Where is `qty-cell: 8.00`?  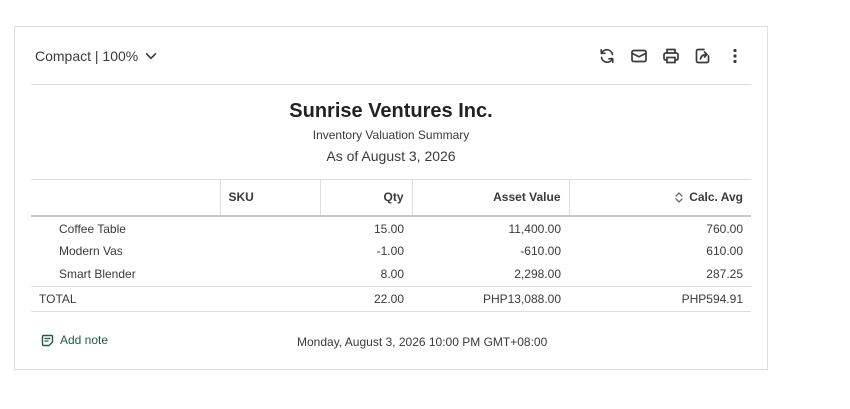 qty-cell: 8.00 is located at coordinates (392, 274).